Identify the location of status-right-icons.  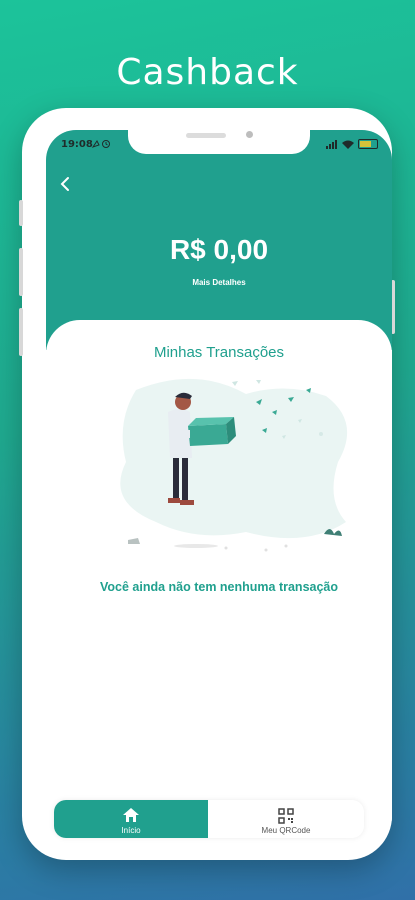
(352, 144).